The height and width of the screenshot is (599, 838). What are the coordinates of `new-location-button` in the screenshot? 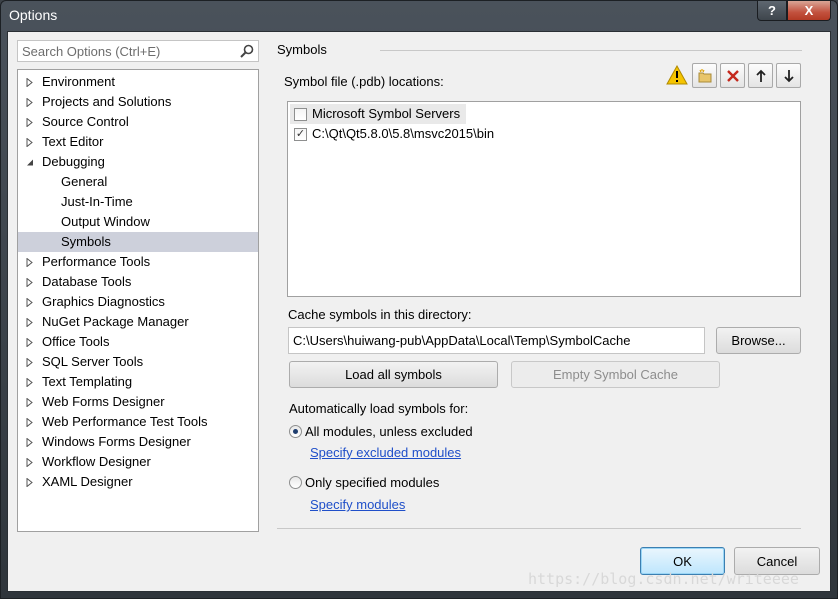 It's located at (704, 75).